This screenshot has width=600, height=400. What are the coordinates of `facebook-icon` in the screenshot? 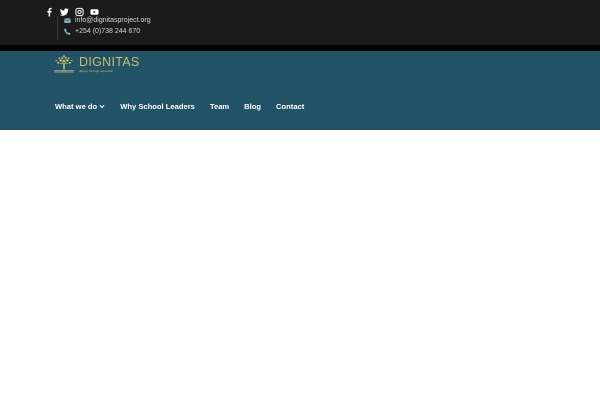 It's located at (49, 12).